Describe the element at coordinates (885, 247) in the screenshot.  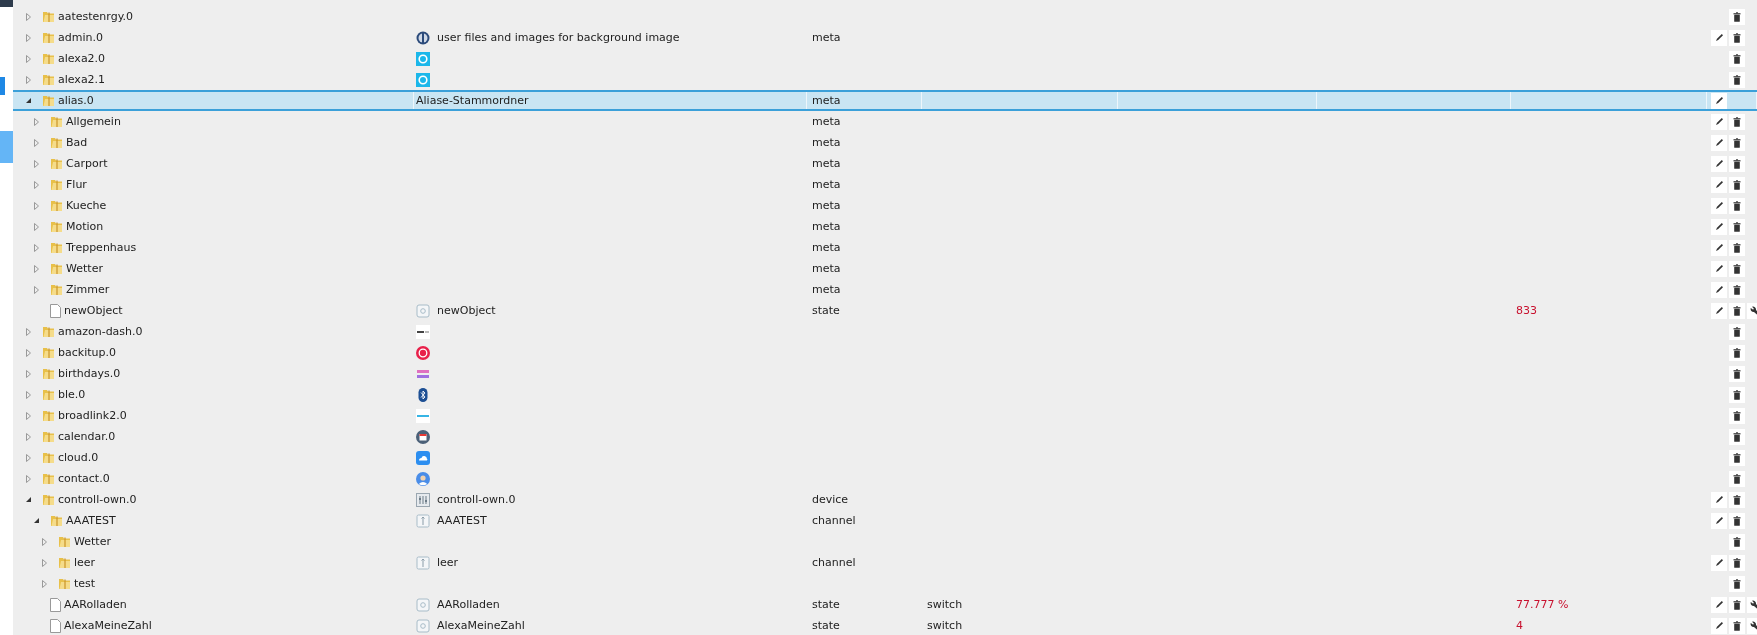
I see `tree-row: Treppenhaus meta` at that location.